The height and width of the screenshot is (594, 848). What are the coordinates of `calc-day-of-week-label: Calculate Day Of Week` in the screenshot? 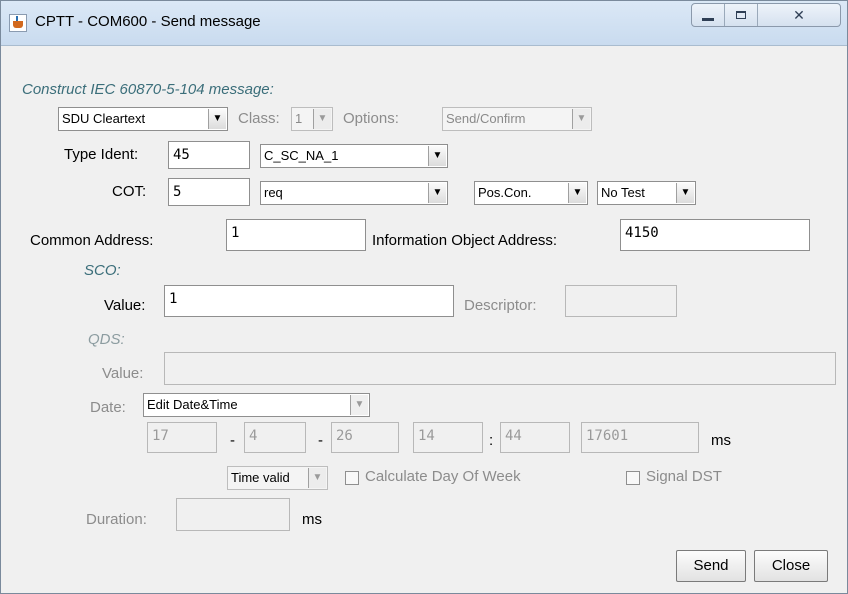 It's located at (443, 476).